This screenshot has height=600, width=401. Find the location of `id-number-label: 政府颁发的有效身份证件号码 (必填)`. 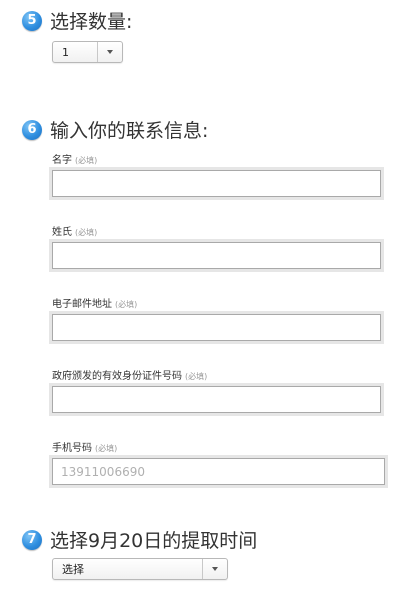

id-number-label: 政府颁发的有效身份证件号码 (必填) is located at coordinates (129, 374).